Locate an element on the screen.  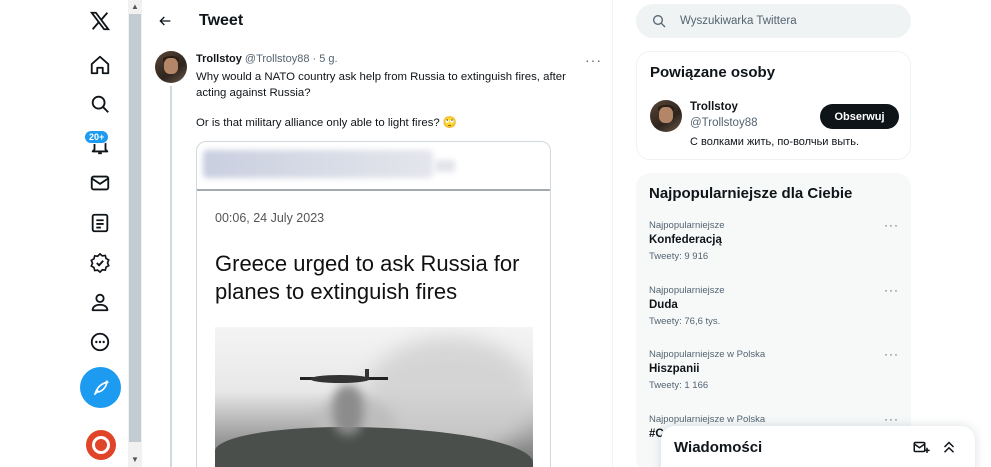
new-message-icon is located at coordinates (921, 447).